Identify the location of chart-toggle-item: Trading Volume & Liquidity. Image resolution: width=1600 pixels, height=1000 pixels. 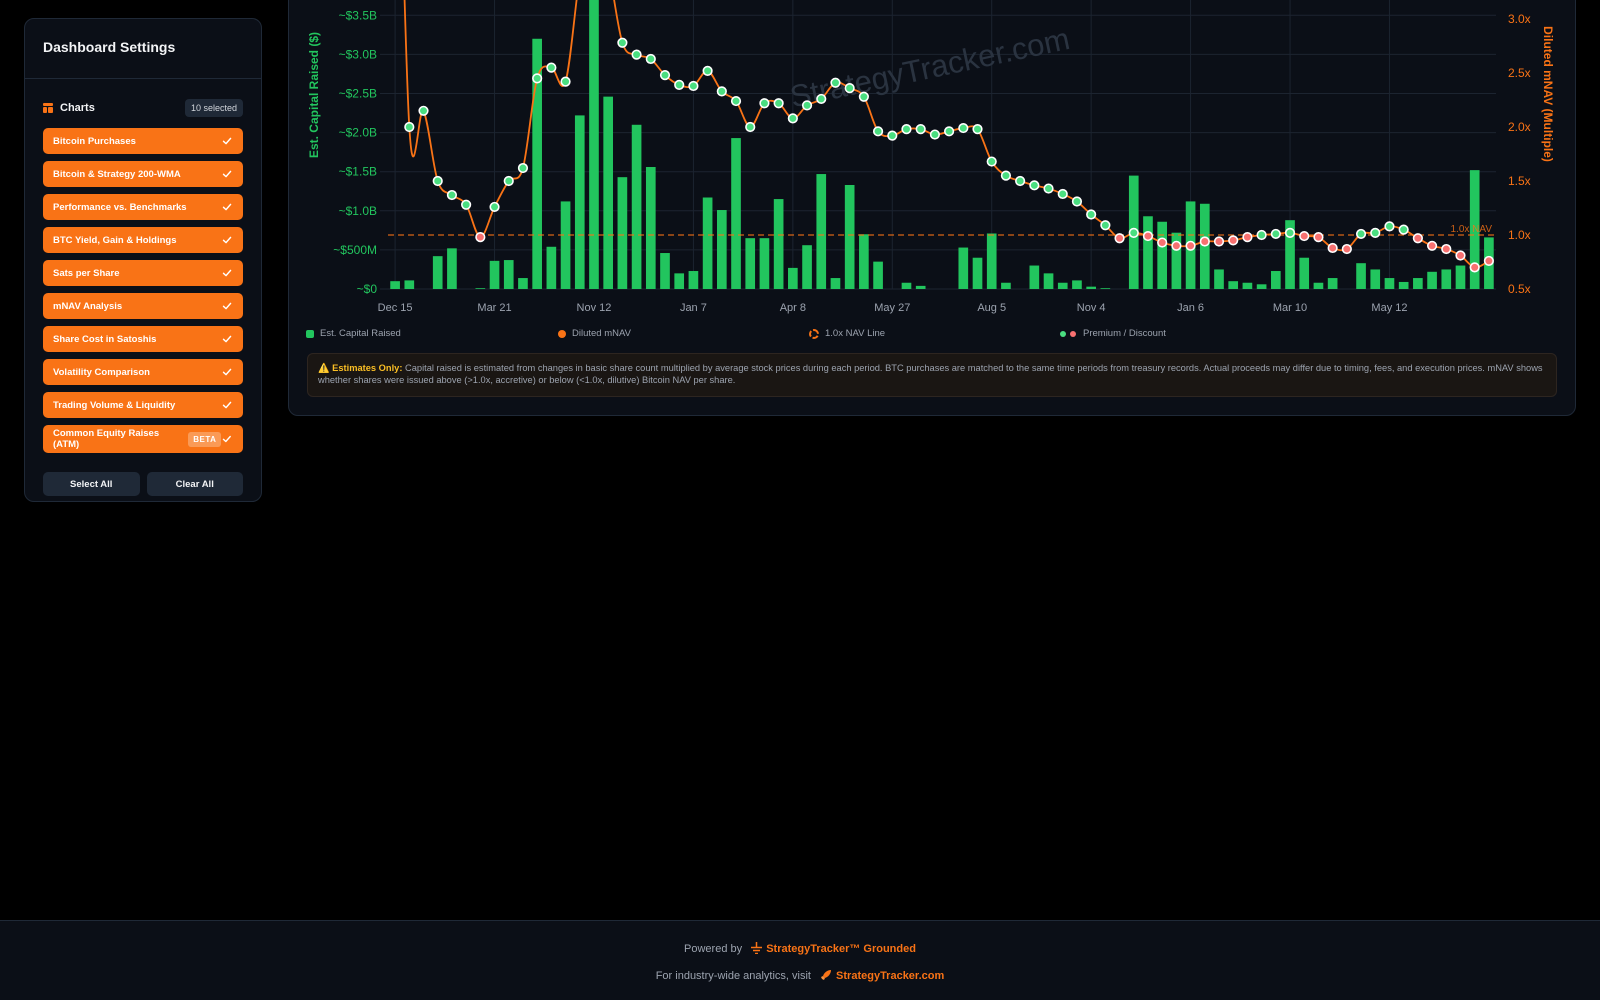
(143, 405).